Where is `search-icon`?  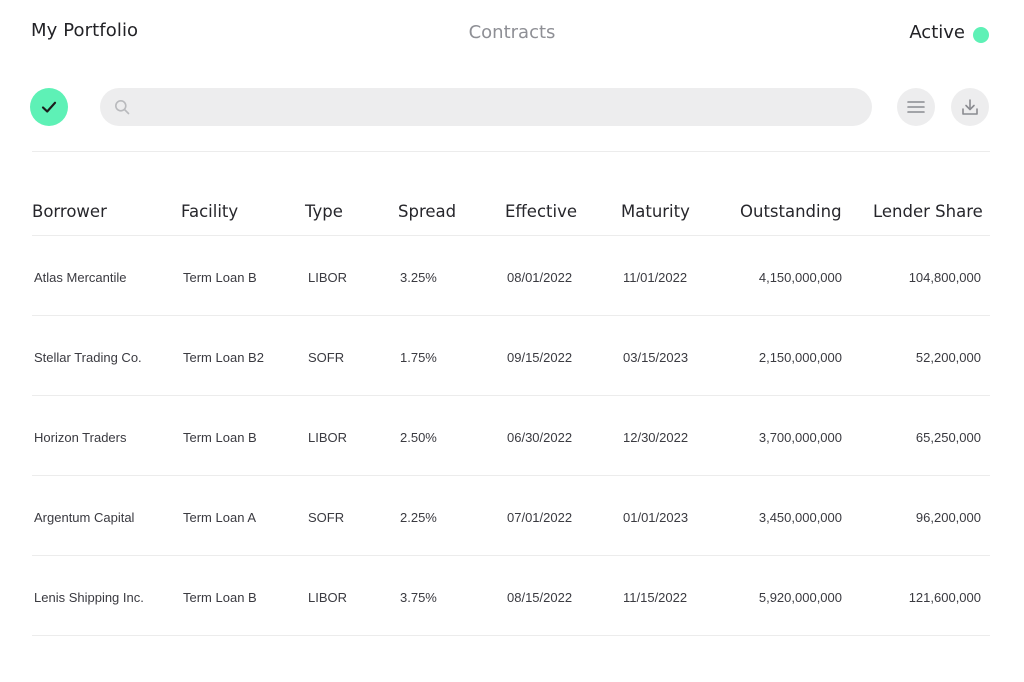 search-icon is located at coordinates (122, 107).